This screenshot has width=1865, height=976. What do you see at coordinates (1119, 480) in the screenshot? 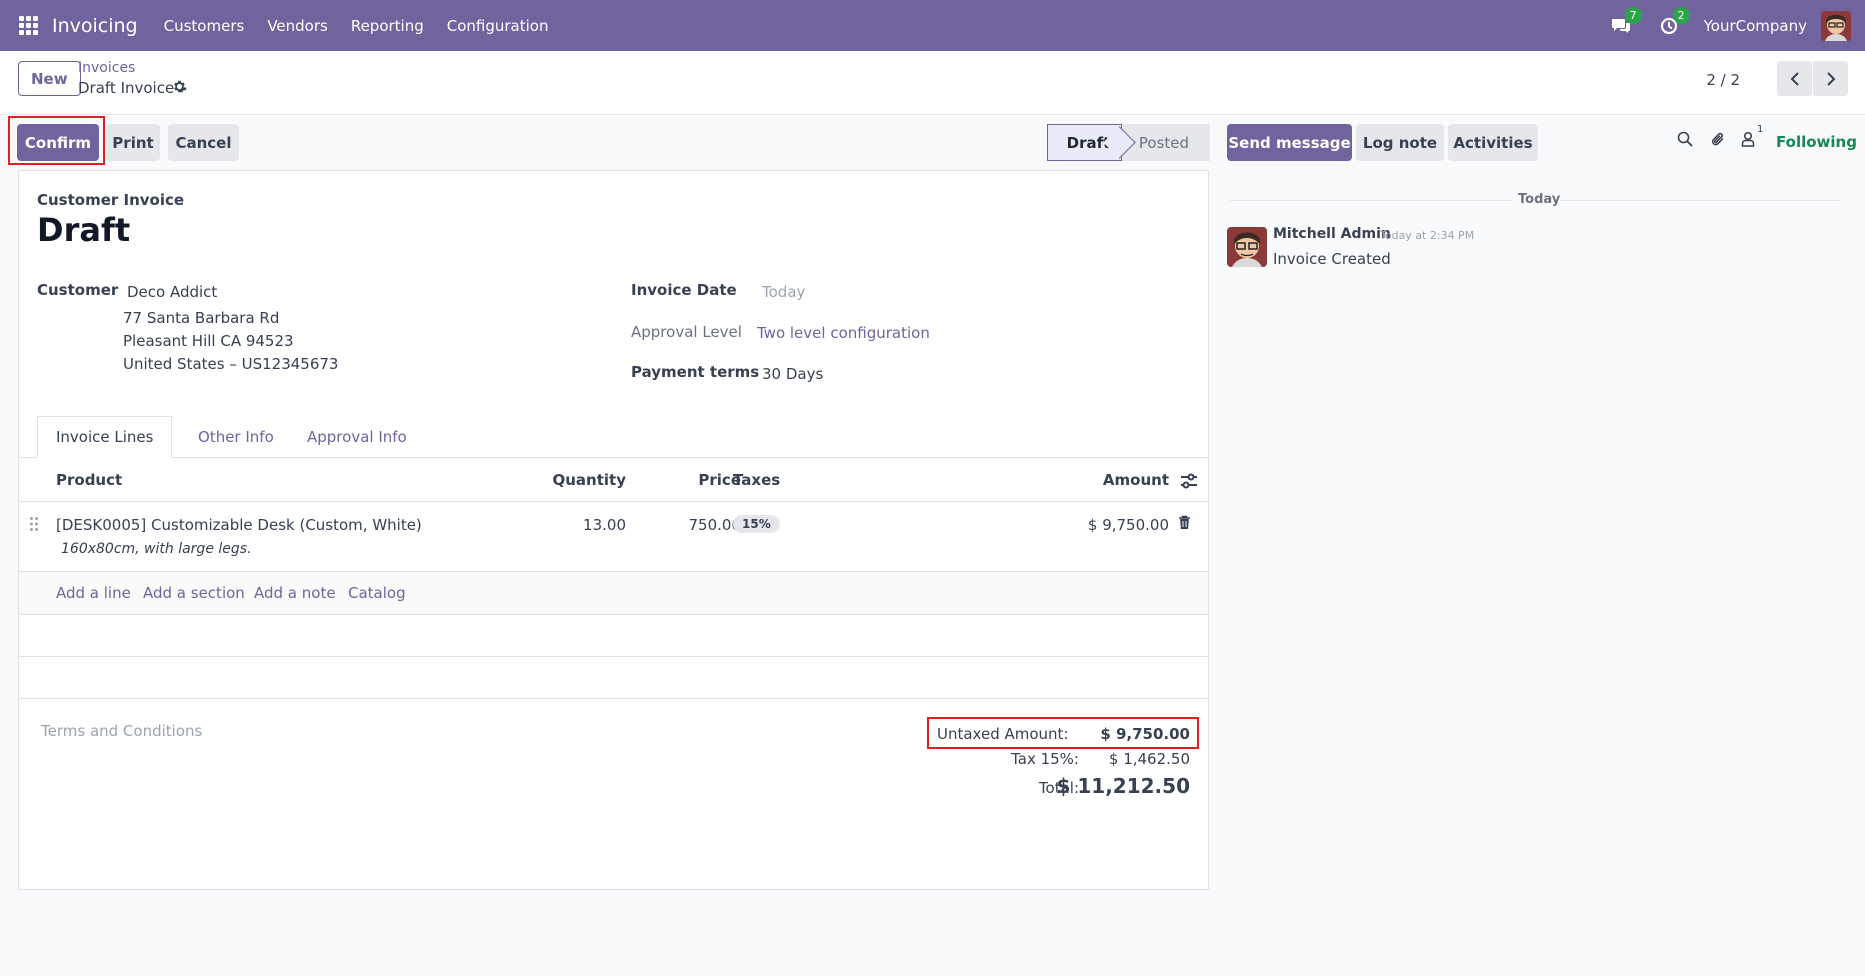
I see `column-amount: Amount` at bounding box center [1119, 480].